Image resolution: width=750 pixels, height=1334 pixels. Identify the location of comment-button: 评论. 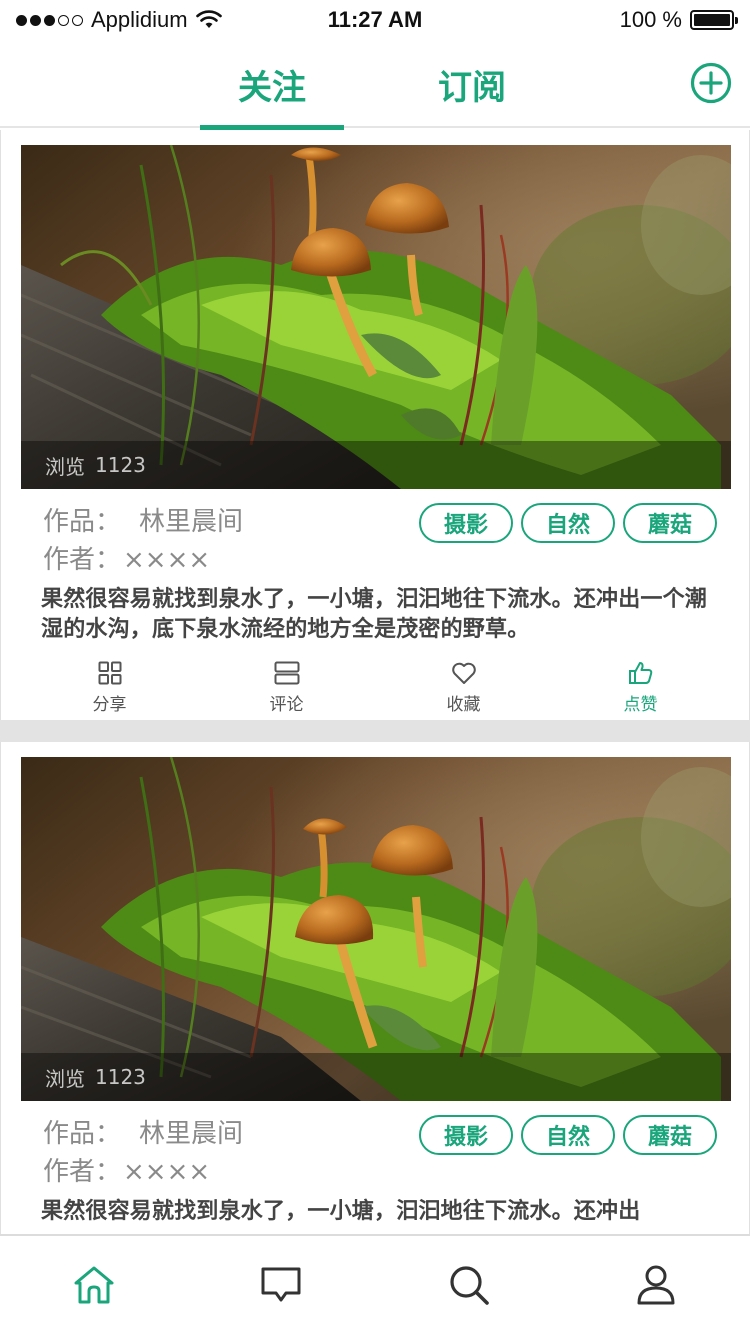
(286, 687).